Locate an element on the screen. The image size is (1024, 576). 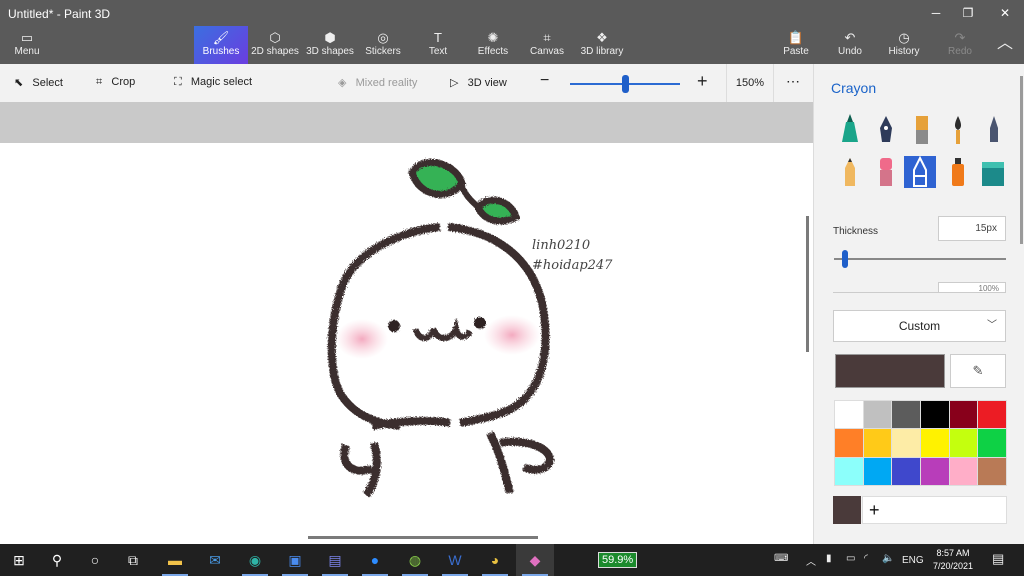
tool-stickers: ◎ Stickers is located at coordinates (383, 45).